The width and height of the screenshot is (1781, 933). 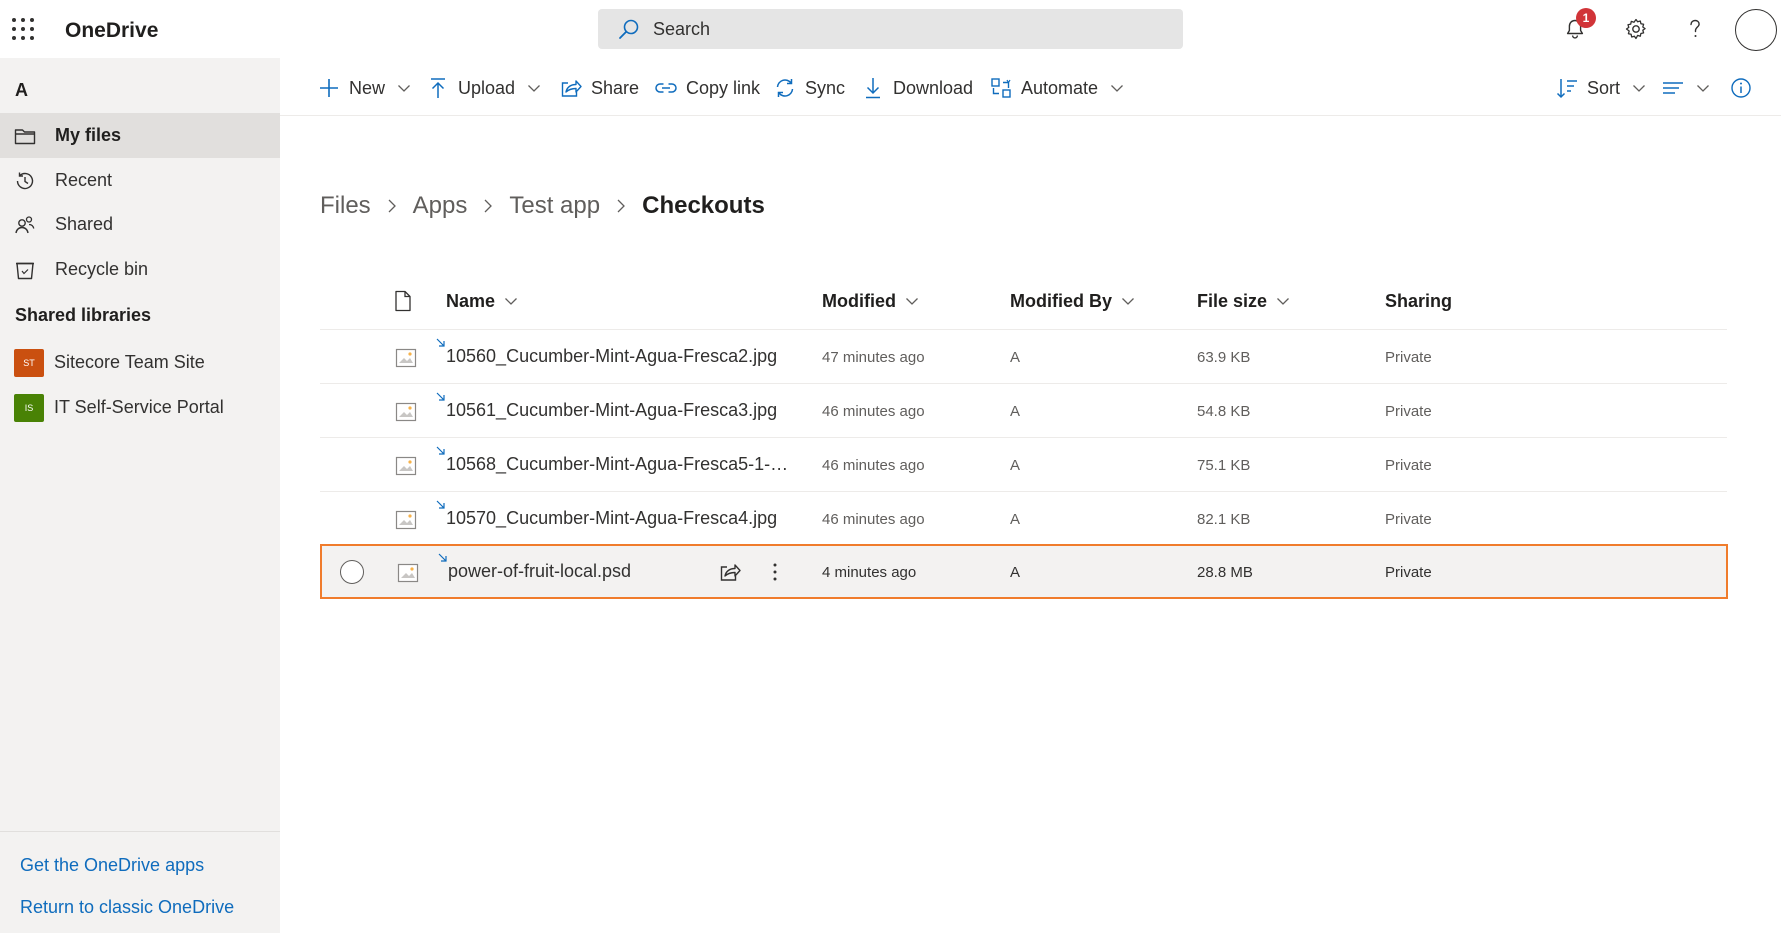 I want to click on search-icon, so click(x=629, y=29).